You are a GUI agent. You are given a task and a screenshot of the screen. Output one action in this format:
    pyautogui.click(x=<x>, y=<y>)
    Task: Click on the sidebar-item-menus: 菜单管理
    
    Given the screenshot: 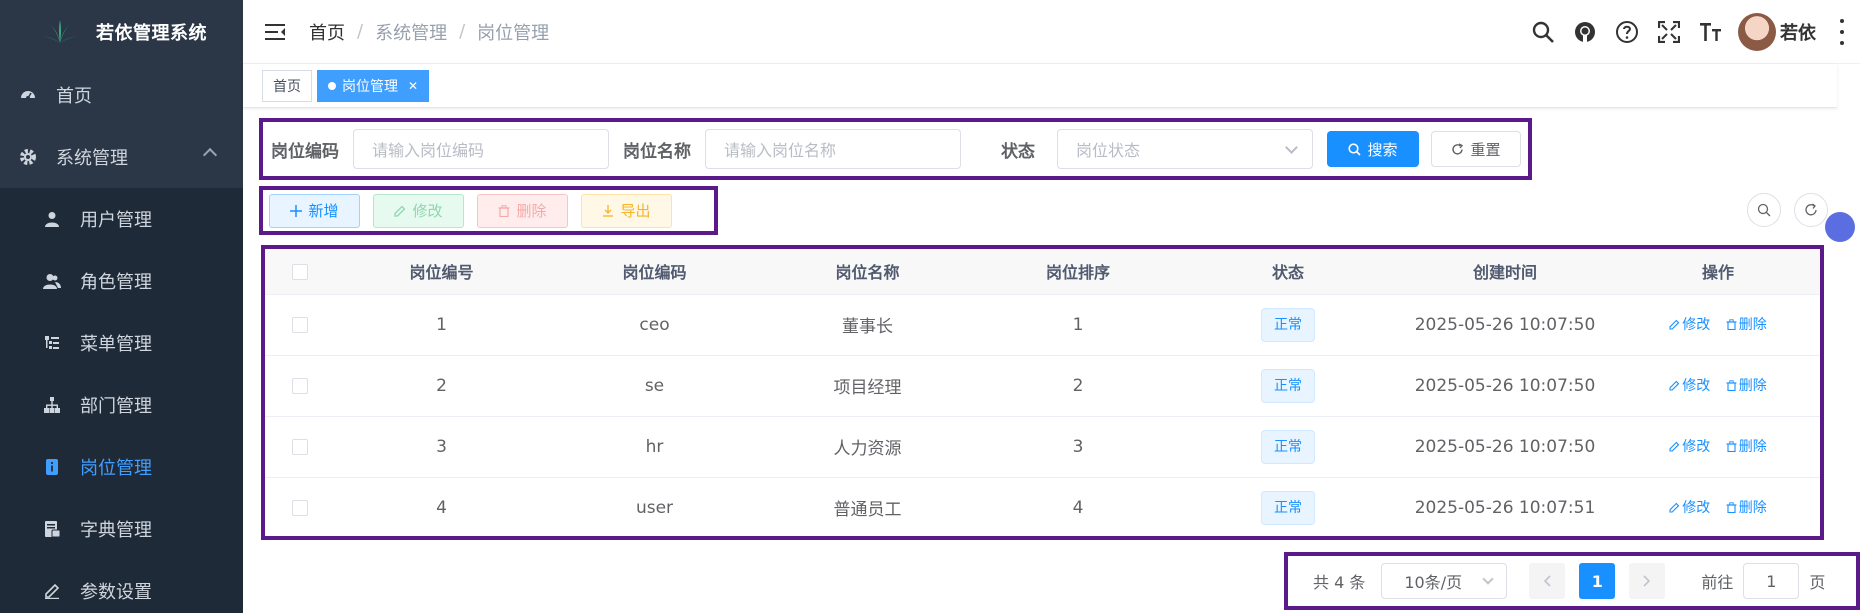 What is the action you would take?
    pyautogui.click(x=121, y=343)
    